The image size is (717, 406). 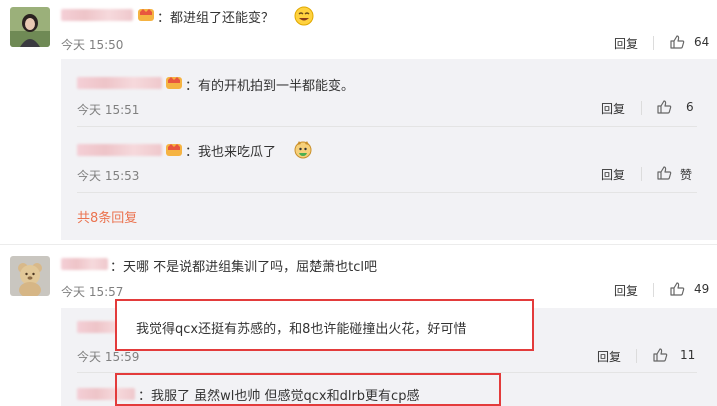 I want to click on like-count: 49, so click(x=702, y=289).